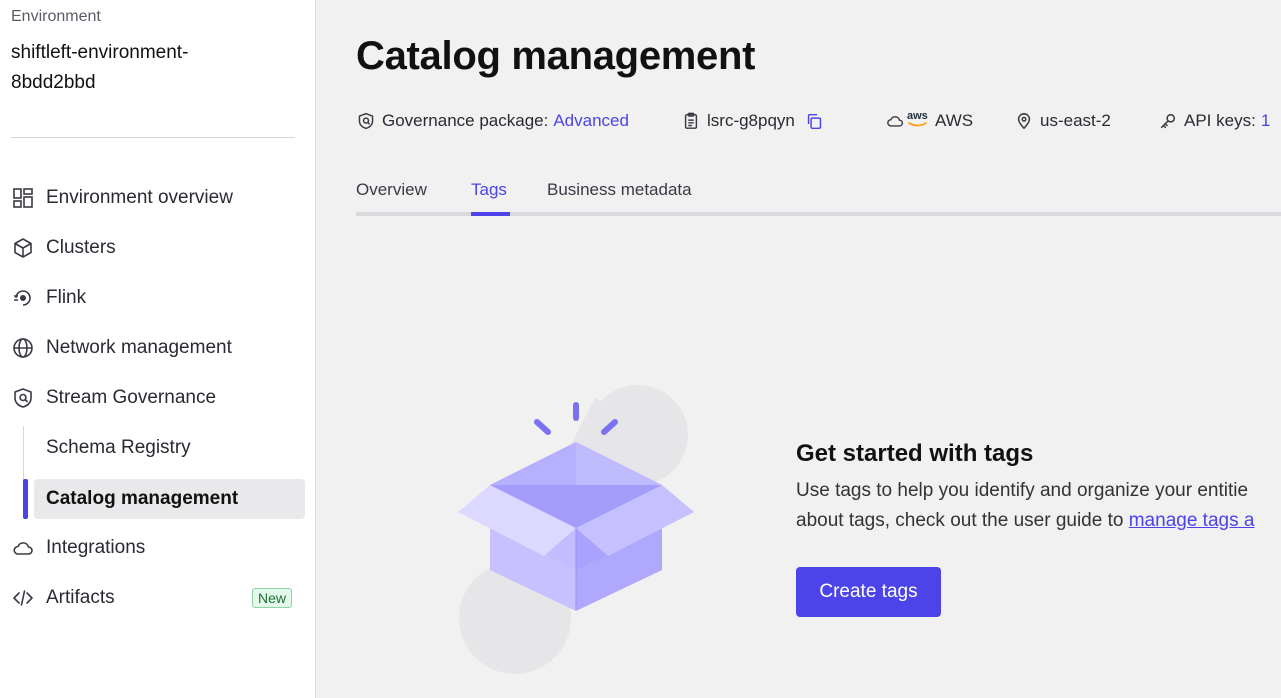 Image resolution: width=1281 pixels, height=698 pixels. Describe the element at coordinates (391, 190) in the screenshot. I see `tab-overview: Overview` at that location.